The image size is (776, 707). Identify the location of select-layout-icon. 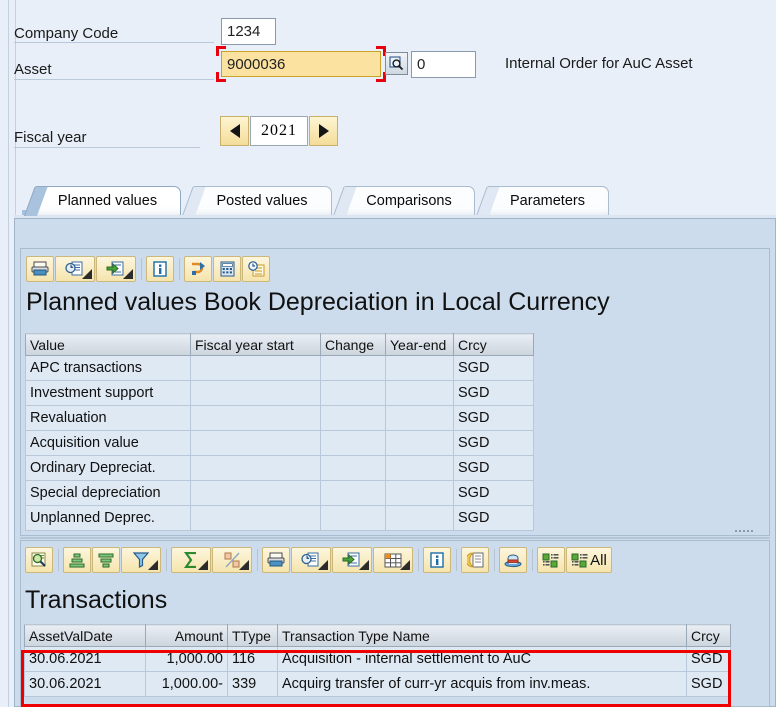
(475, 560).